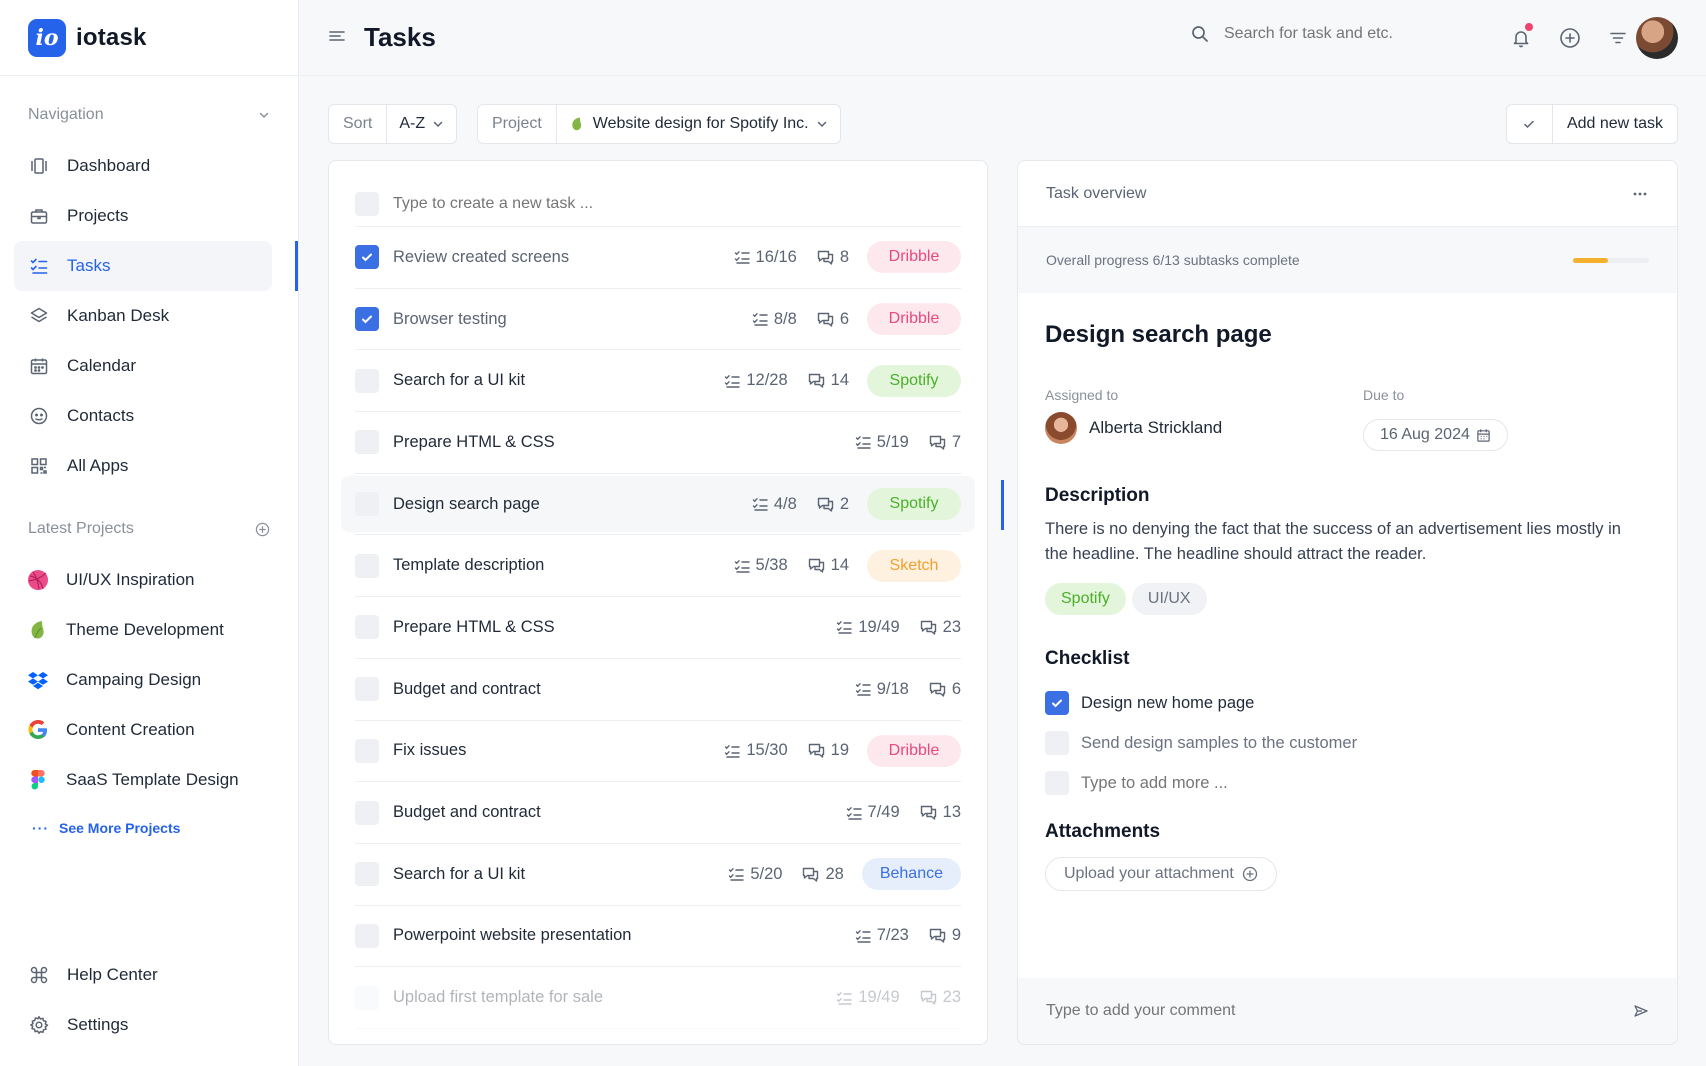 The image size is (1706, 1066). I want to click on task-row: Powerpoint website presentation 7/23 9, so click(658, 937).